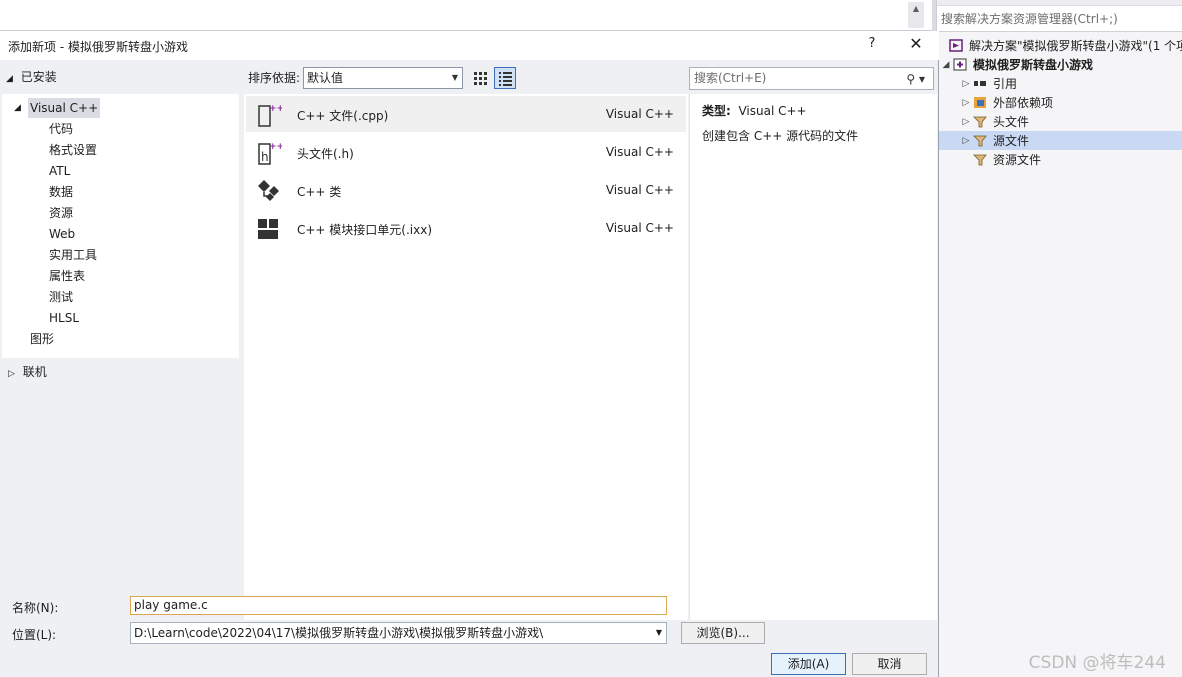  I want to click on name-input: play game.c, so click(398, 605).